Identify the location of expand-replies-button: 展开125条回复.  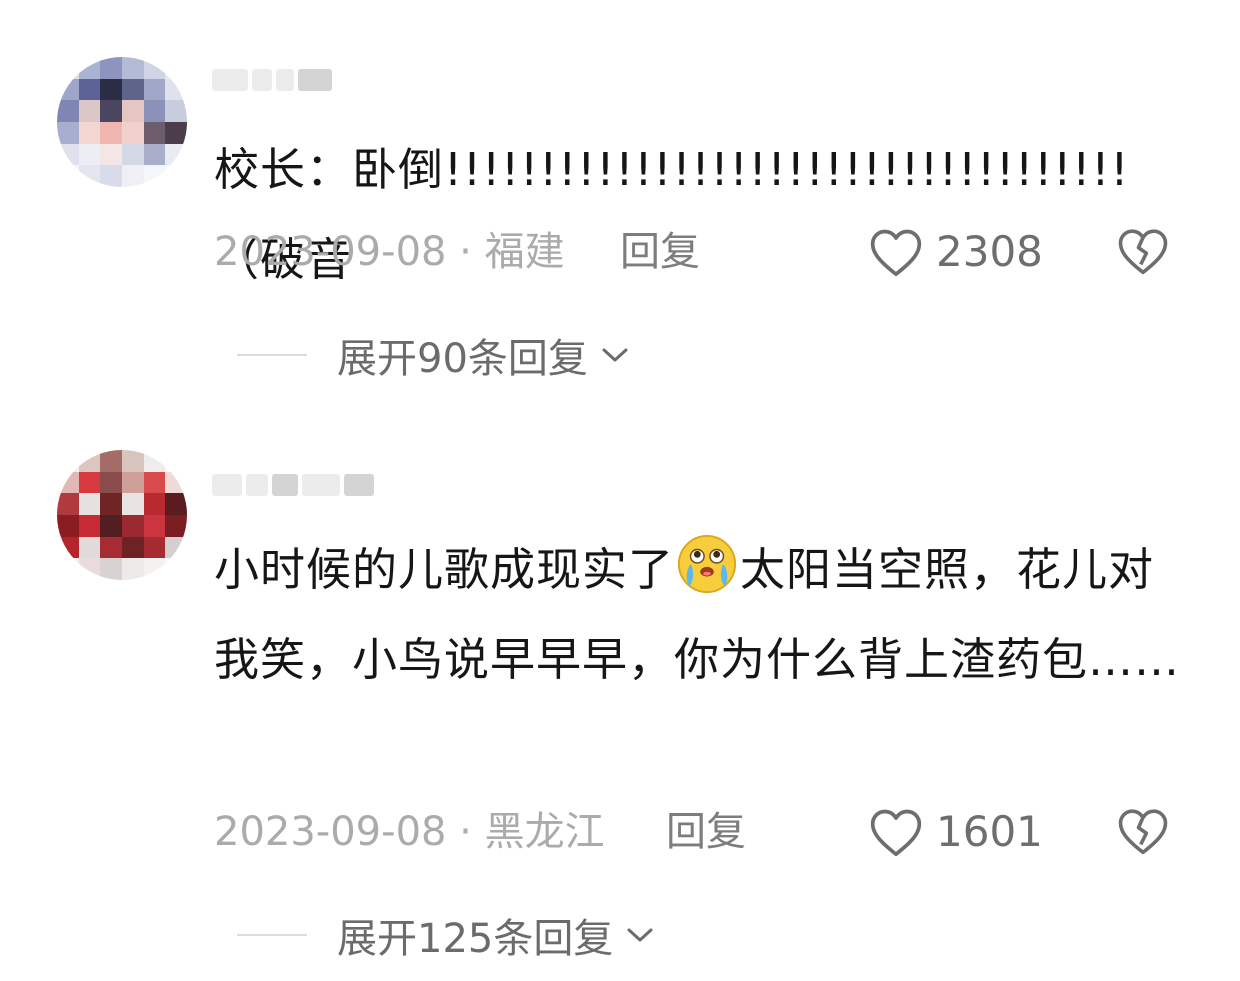
(446, 935).